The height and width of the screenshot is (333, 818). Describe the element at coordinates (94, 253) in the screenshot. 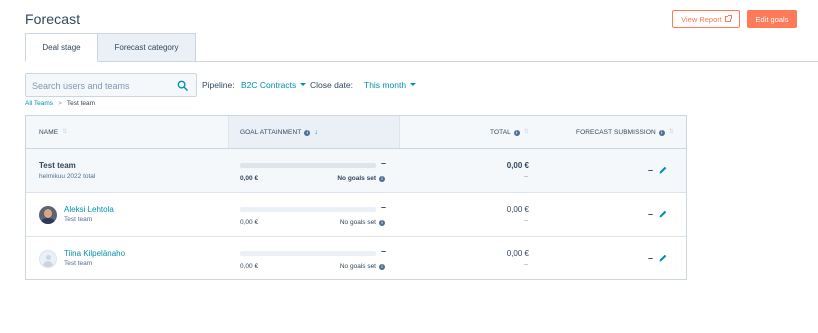

I see `user-name-link: Tiina Kilpelänaho` at that location.